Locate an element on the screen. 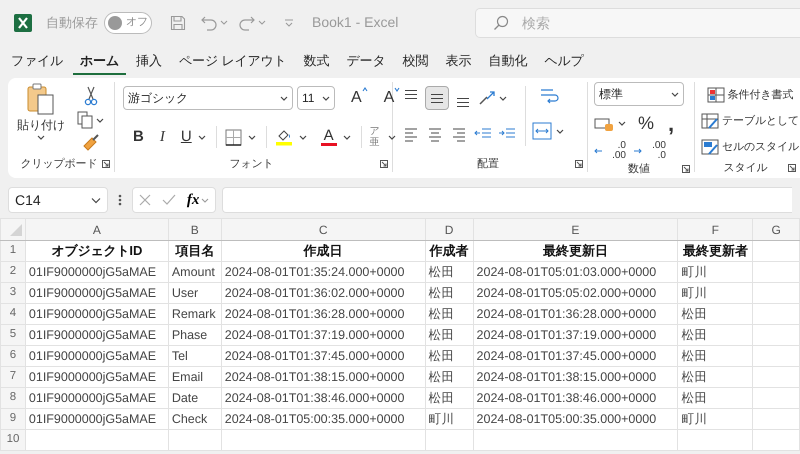 The width and height of the screenshot is (800, 454). copy-icon is located at coordinates (85, 120).